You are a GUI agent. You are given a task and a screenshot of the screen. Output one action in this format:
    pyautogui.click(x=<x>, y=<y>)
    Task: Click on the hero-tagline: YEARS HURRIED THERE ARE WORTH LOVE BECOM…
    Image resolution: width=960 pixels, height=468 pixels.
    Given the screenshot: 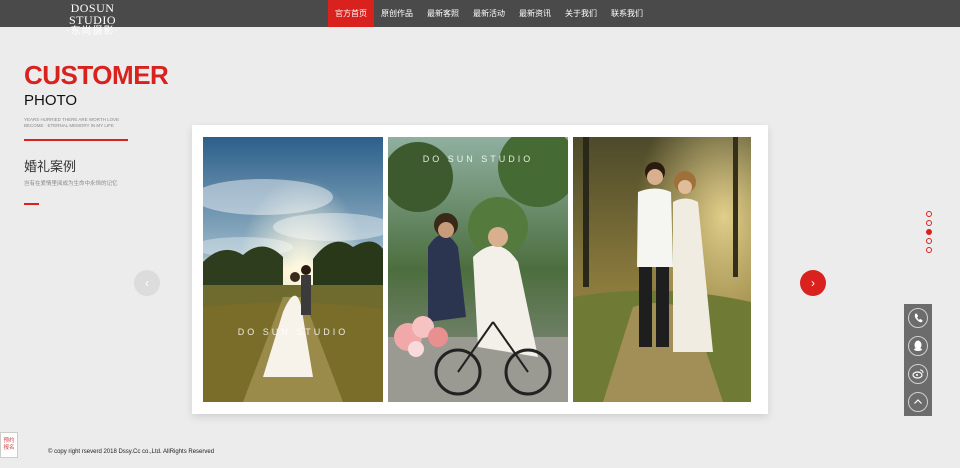 What is the action you would take?
    pyautogui.click(x=72, y=122)
    